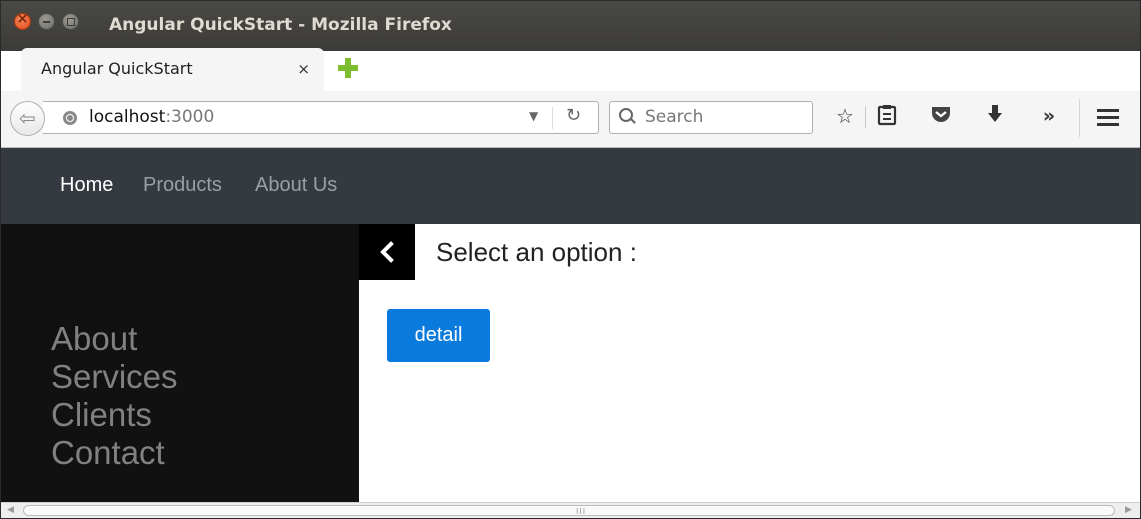  What do you see at coordinates (127, 117) in the screenshot?
I see `url-host: localhost` at bounding box center [127, 117].